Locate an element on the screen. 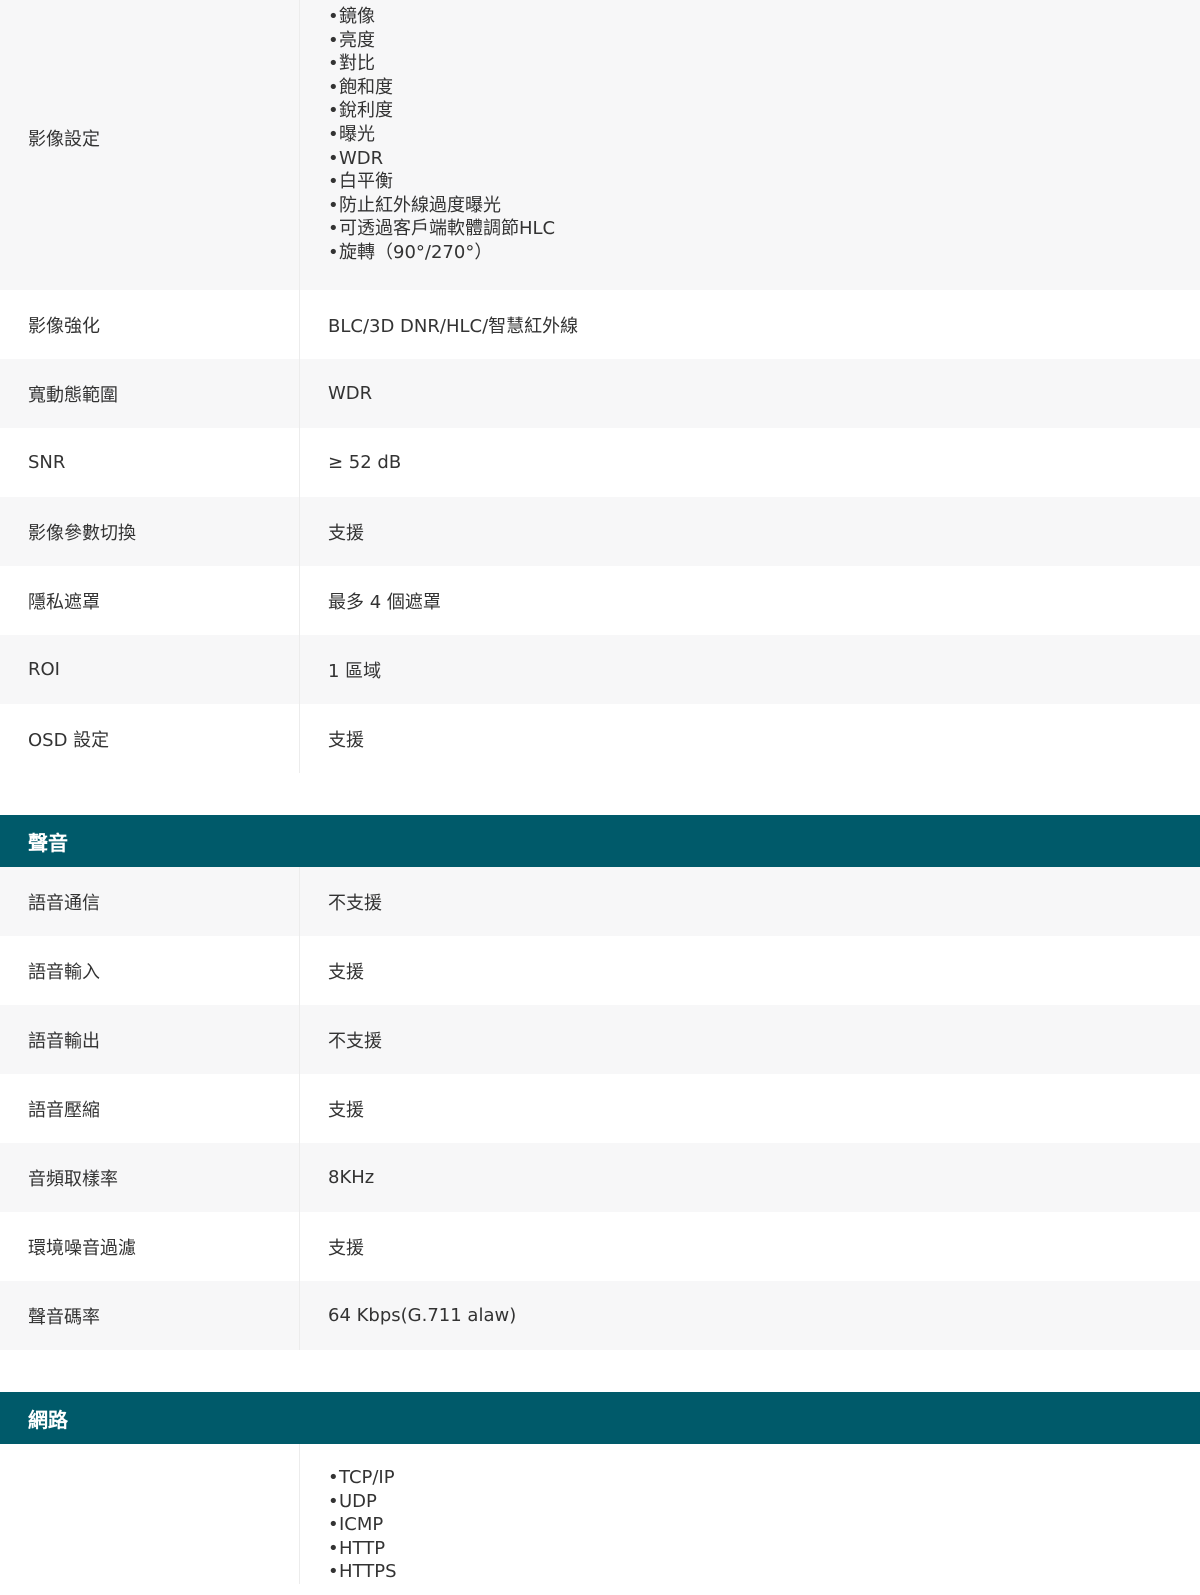 This screenshot has width=1200, height=1595. row-label: 寬動態範圍 is located at coordinates (150, 393).